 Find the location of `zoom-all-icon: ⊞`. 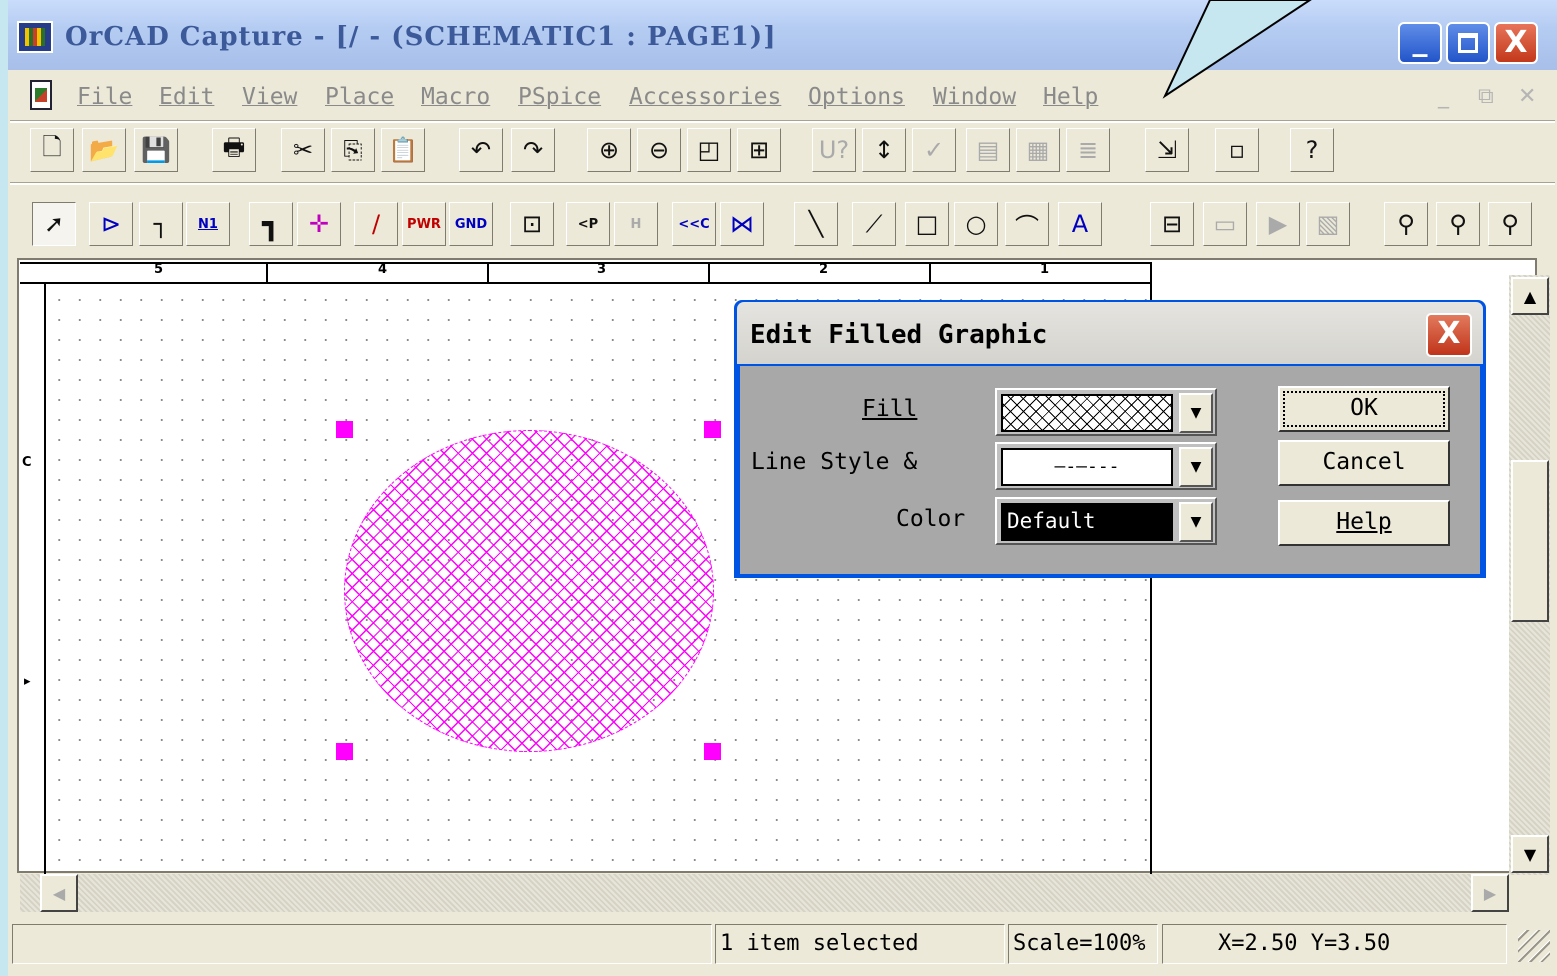

zoom-all-icon: ⊞ is located at coordinates (759, 150).